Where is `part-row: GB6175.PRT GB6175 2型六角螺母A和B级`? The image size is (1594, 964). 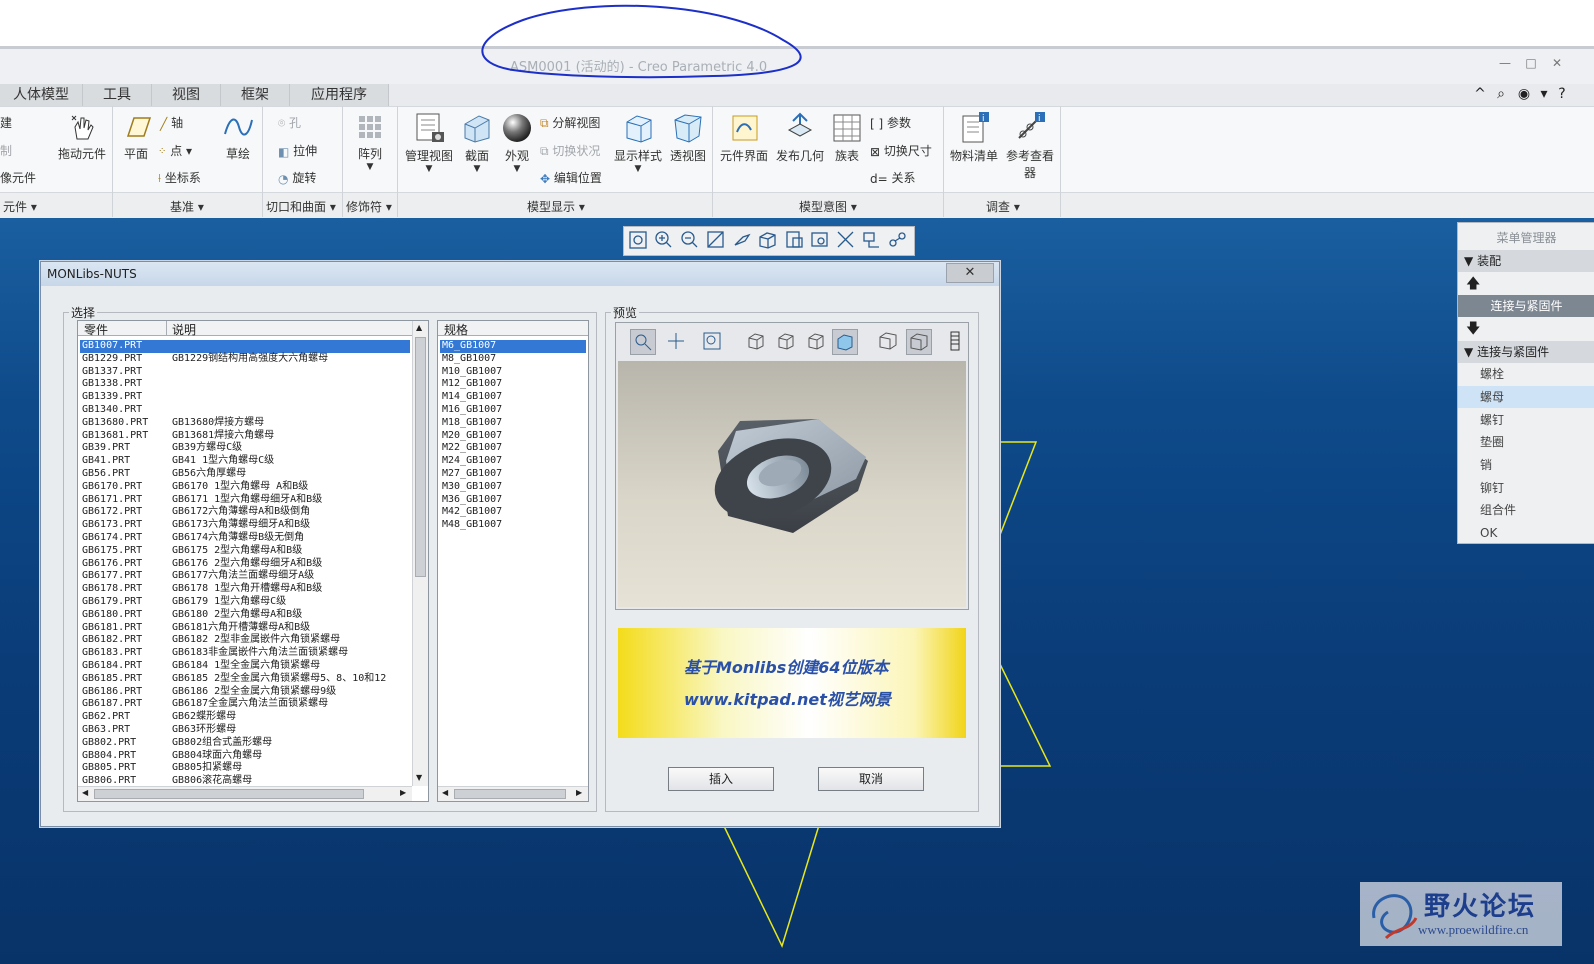 part-row: GB6175.PRT GB6175 2型六角螺母A和B级 is located at coordinates (245, 551).